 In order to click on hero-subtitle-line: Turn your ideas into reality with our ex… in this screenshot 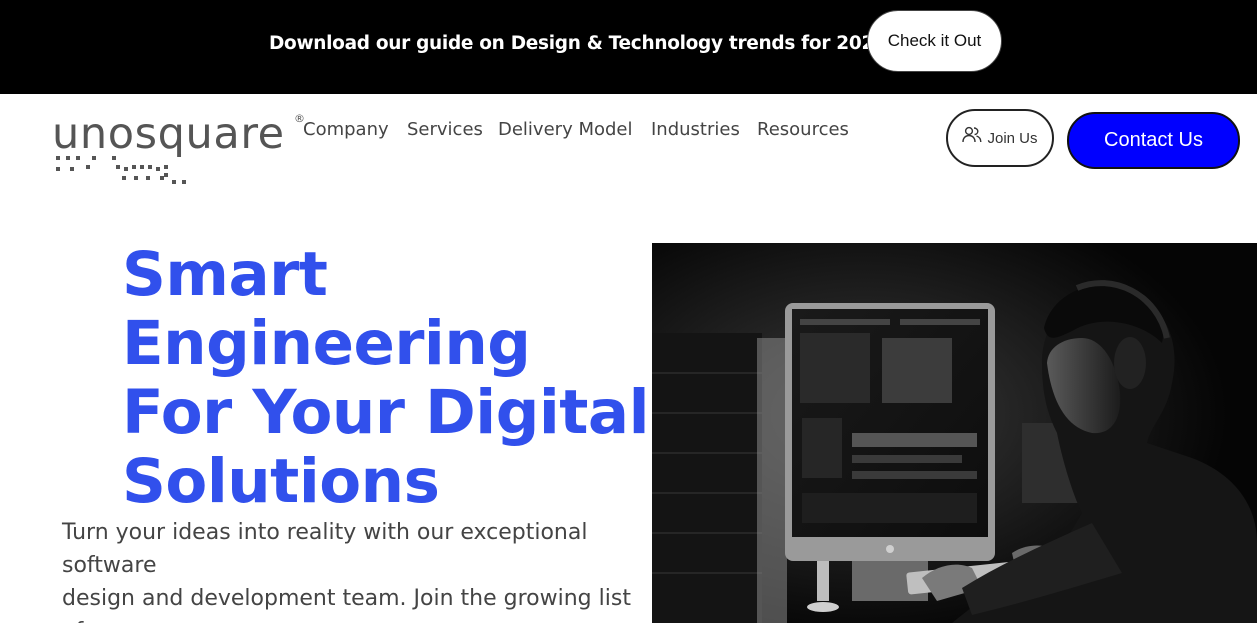, I will do `click(325, 532)`.